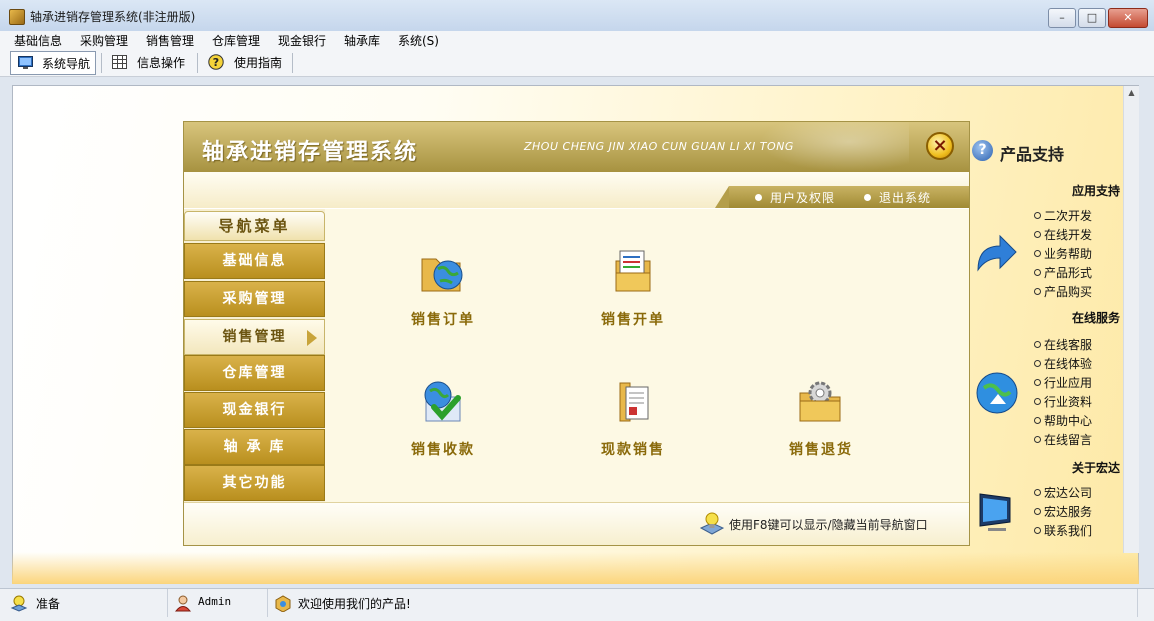  I want to click on close-window-button: ✕, so click(1128, 18).